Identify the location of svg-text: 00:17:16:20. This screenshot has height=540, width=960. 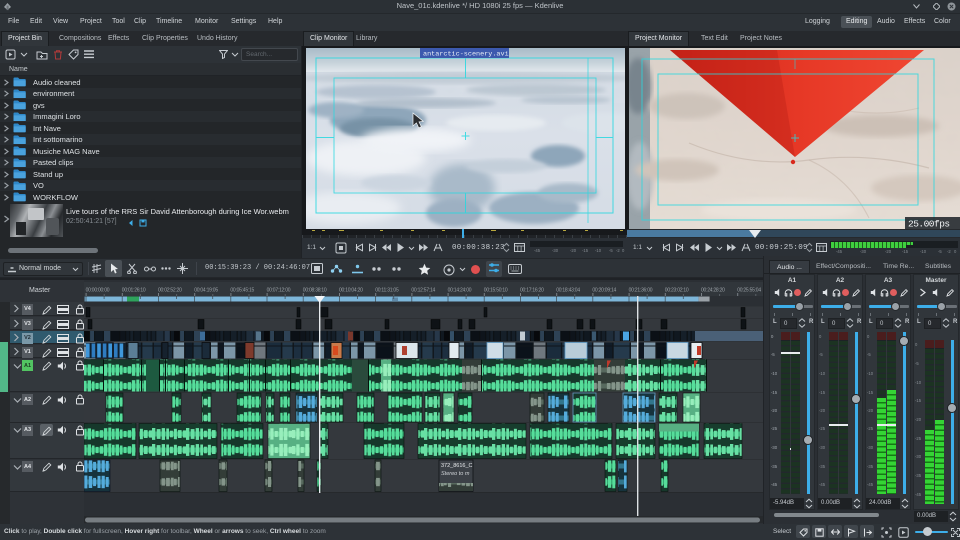
(532, 291).